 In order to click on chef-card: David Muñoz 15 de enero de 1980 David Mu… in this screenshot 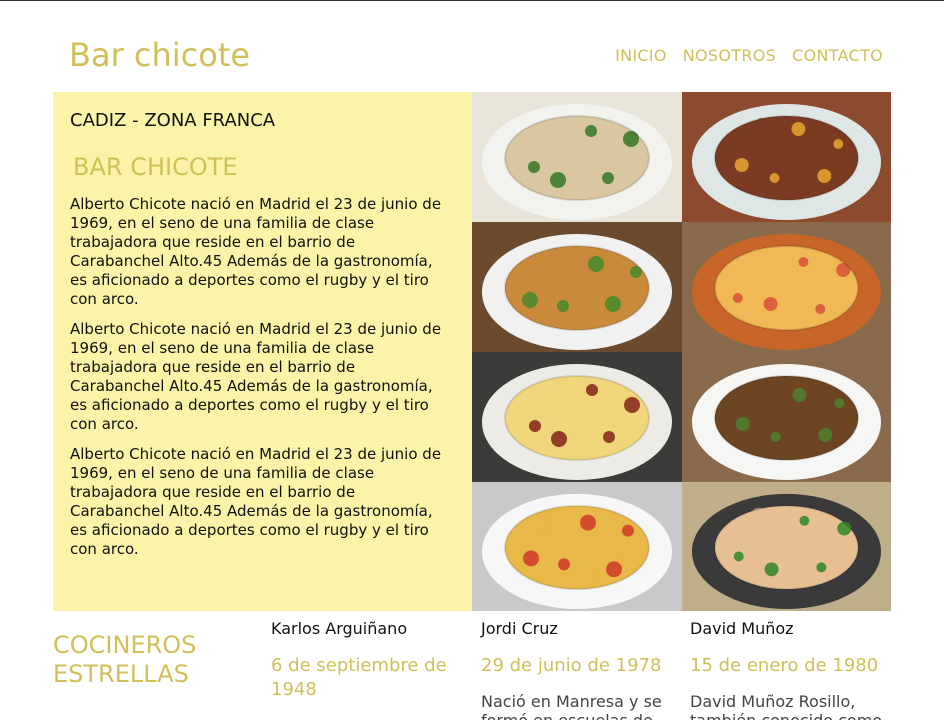, I will do `click(790, 669)`.